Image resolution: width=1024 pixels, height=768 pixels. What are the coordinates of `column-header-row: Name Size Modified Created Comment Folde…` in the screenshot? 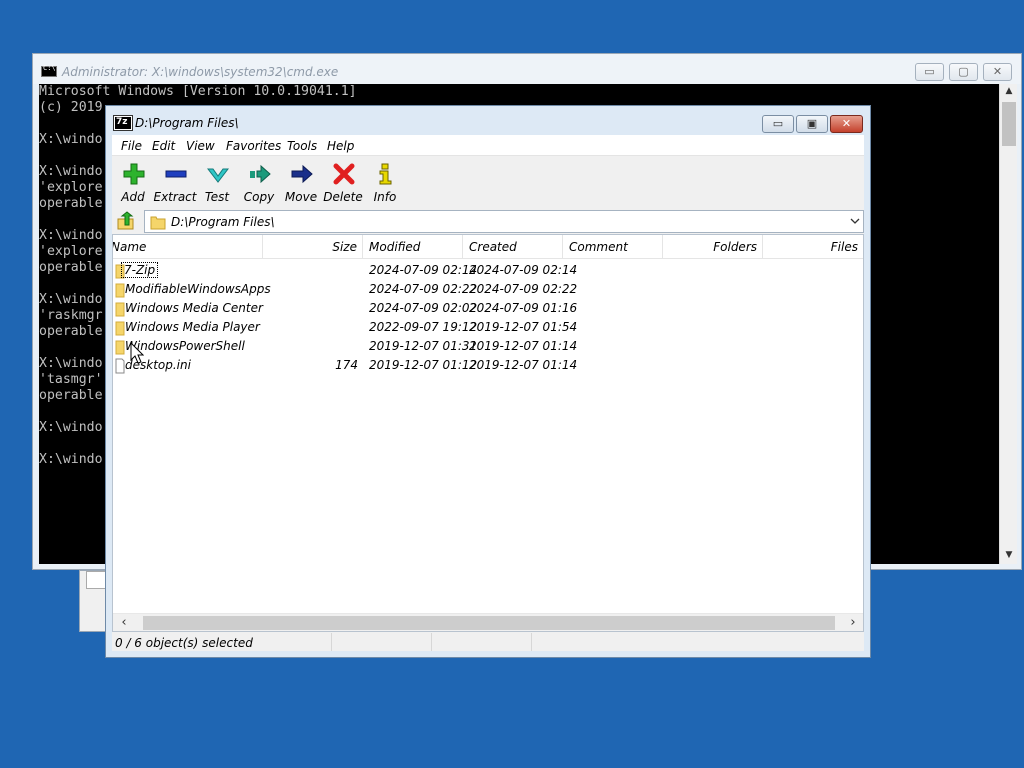 It's located at (488, 247).